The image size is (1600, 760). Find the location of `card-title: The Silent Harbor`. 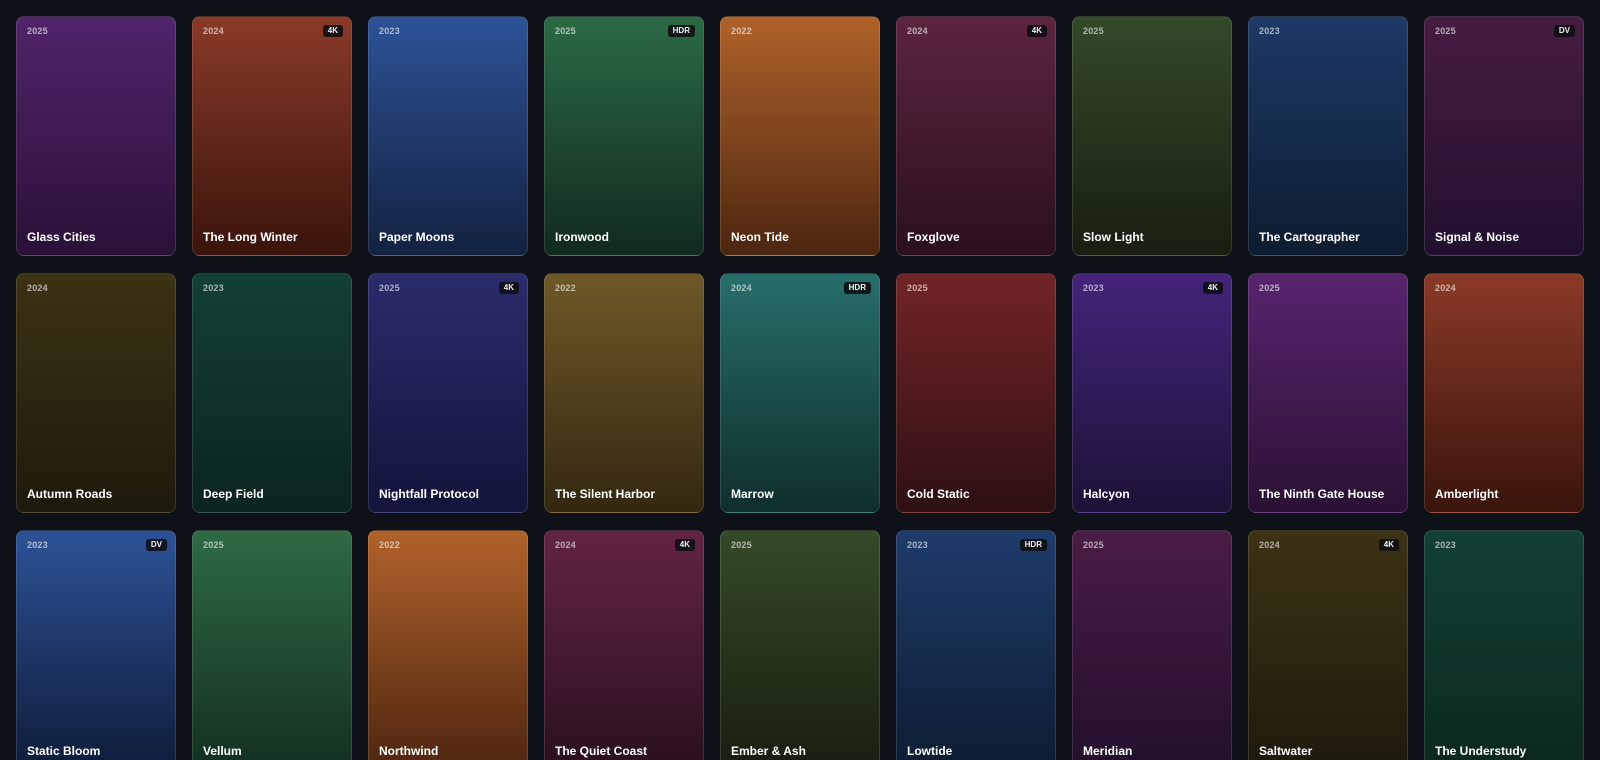

card-title: The Silent Harbor is located at coordinates (605, 494).